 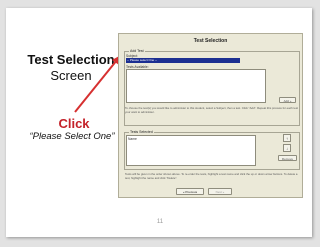 What do you see at coordinates (287, 100) in the screenshot?
I see `add-button: Add »` at bounding box center [287, 100].